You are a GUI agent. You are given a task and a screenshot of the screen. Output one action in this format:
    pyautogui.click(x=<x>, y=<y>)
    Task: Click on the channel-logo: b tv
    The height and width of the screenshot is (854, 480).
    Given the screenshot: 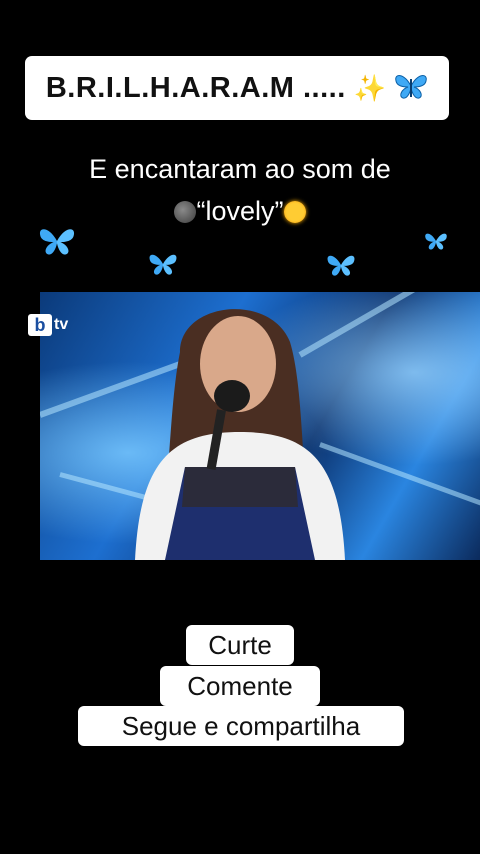 What is the action you would take?
    pyautogui.click(x=48, y=325)
    